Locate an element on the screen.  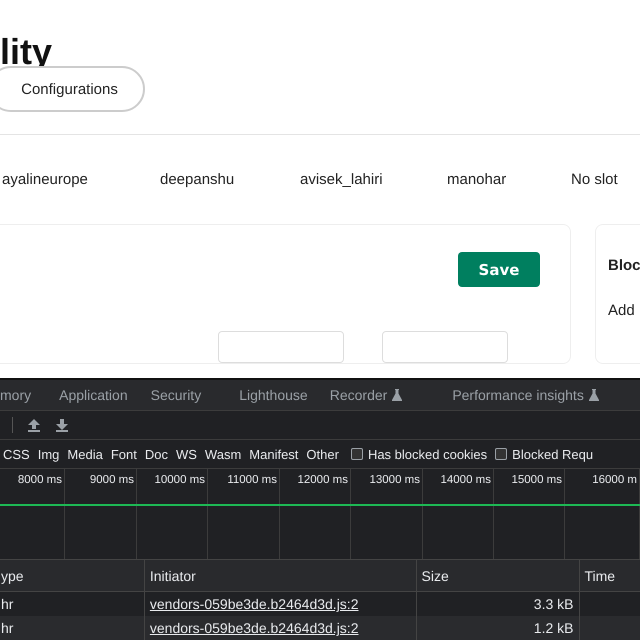
filter-button: Img is located at coordinates (49, 454).